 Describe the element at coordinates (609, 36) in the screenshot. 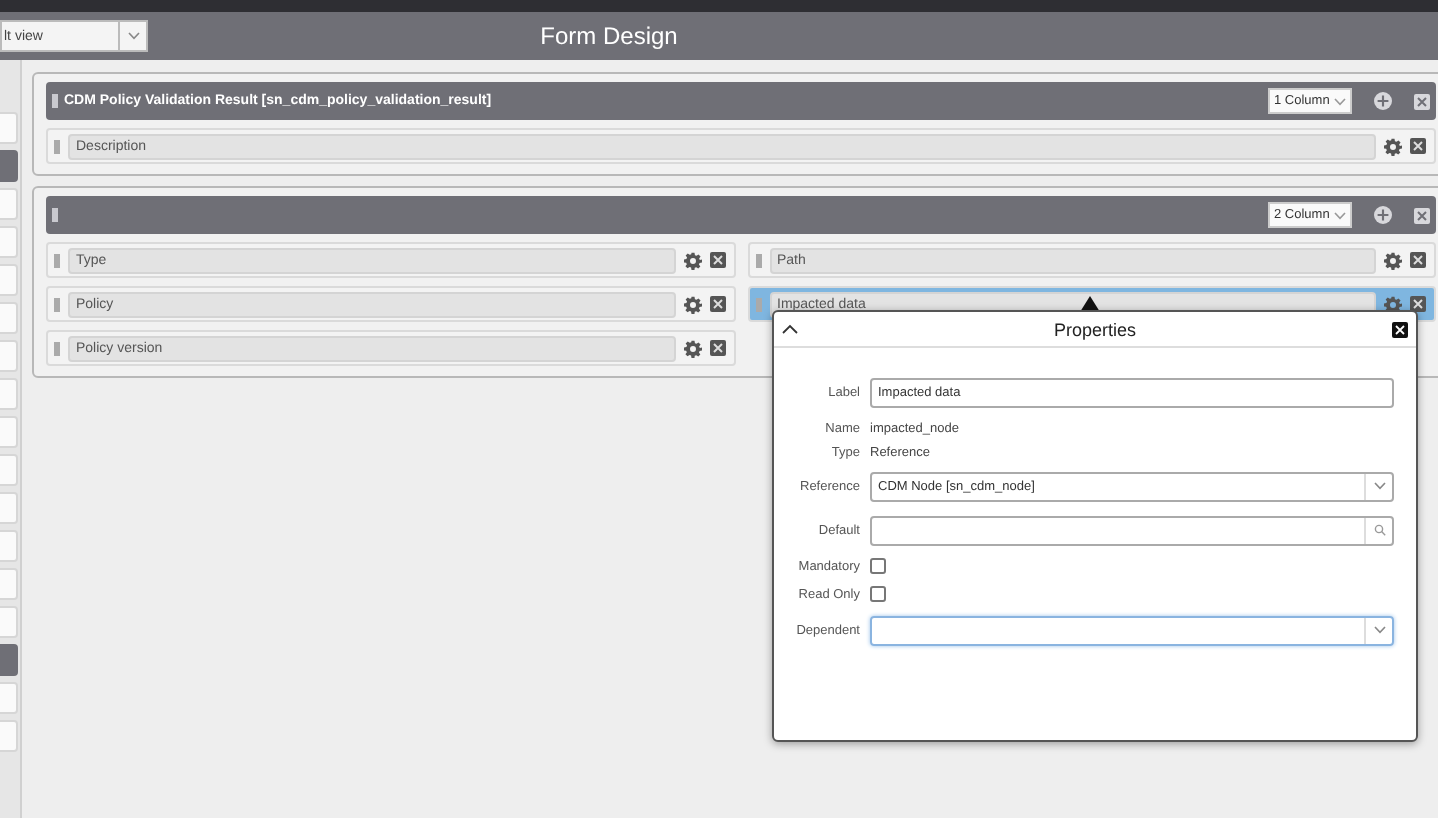

I see `page-title: Form Design` at that location.